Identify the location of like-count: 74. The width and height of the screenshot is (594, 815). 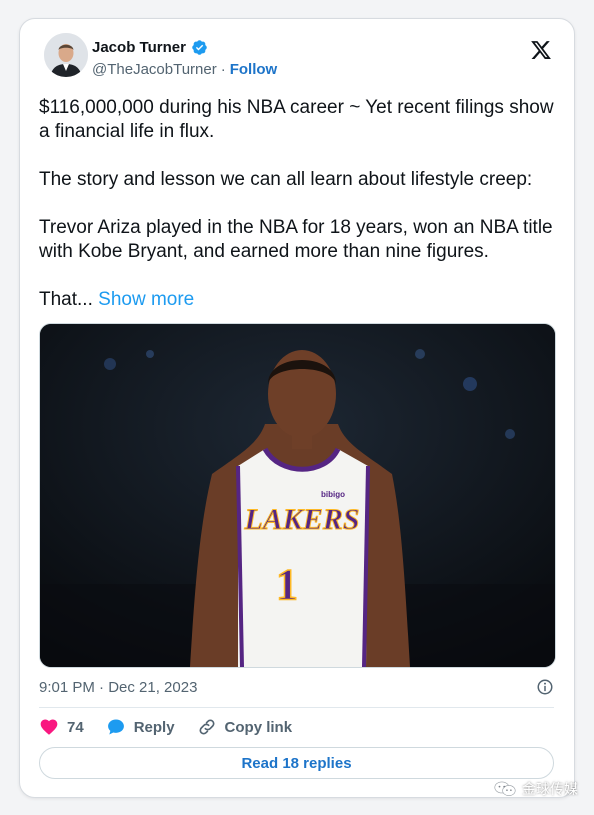
(75, 727).